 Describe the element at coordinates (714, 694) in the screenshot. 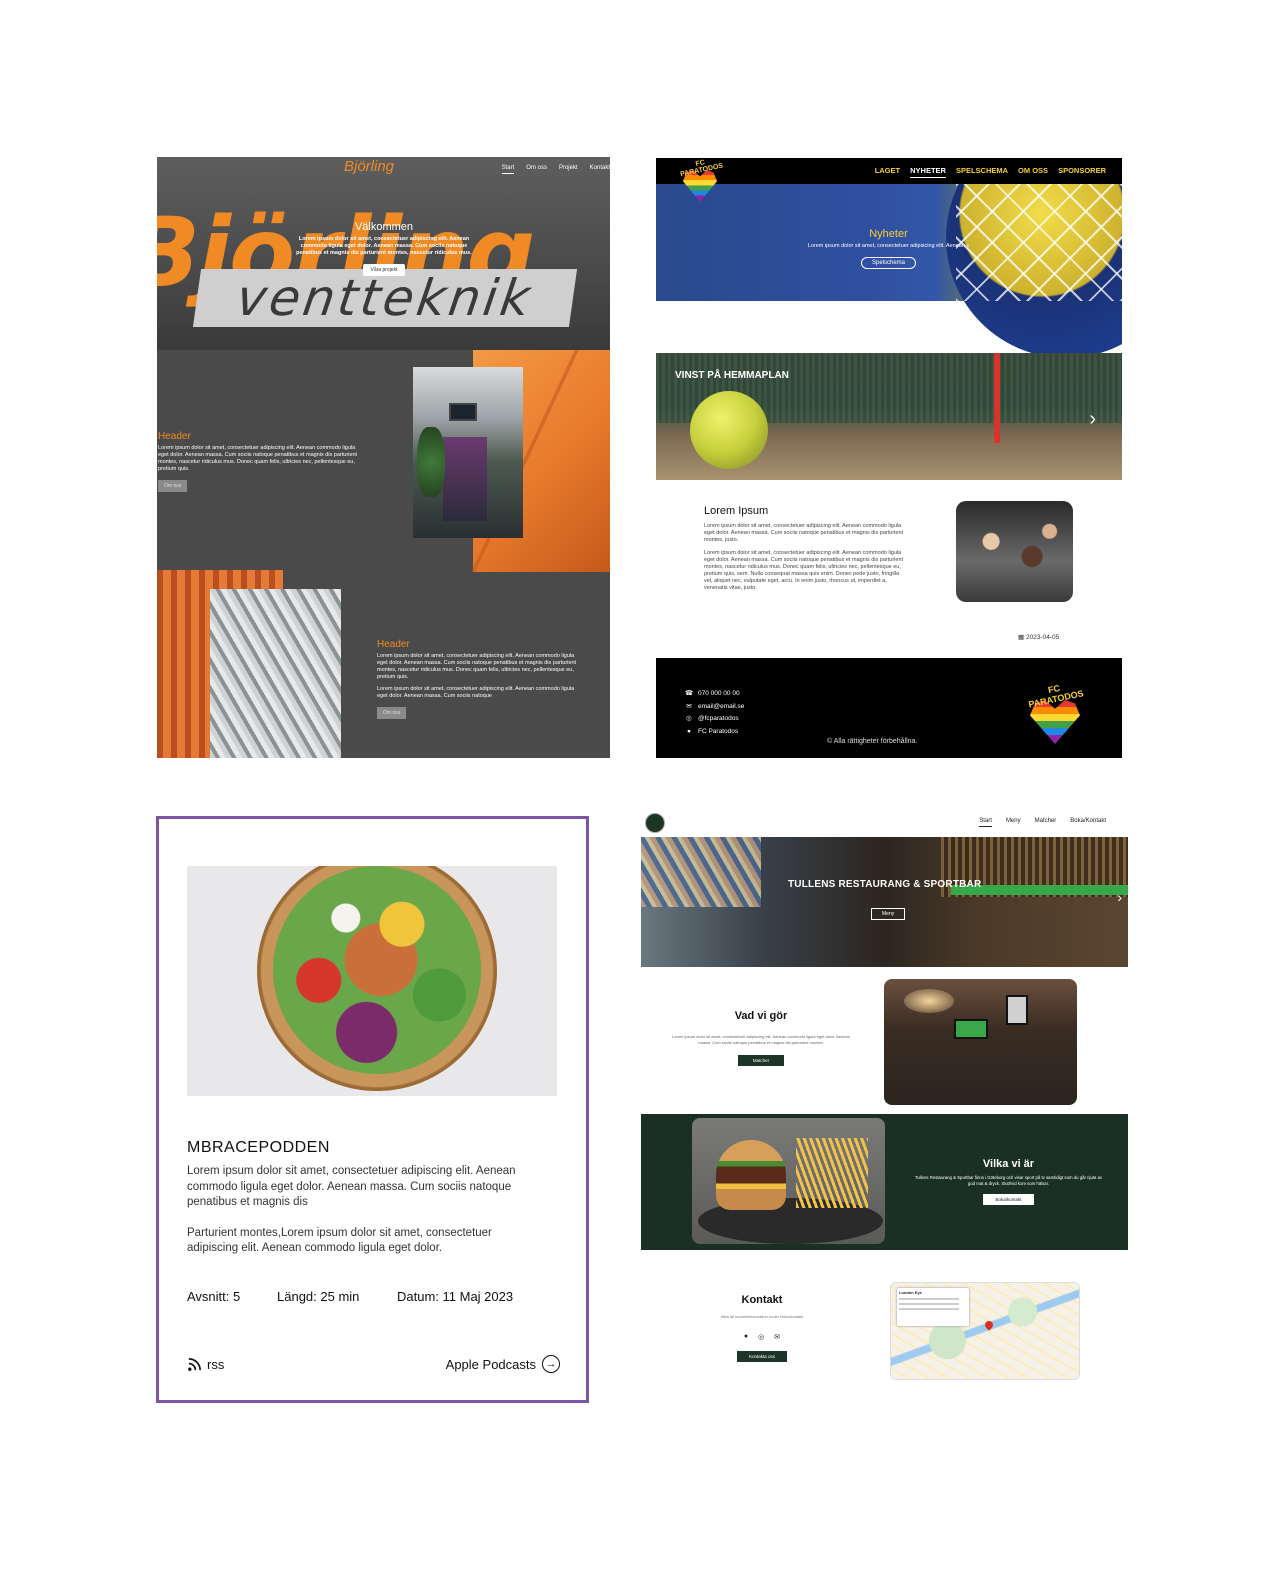

I see `paratodos-phone: ☎ 070 000 00 00` at that location.